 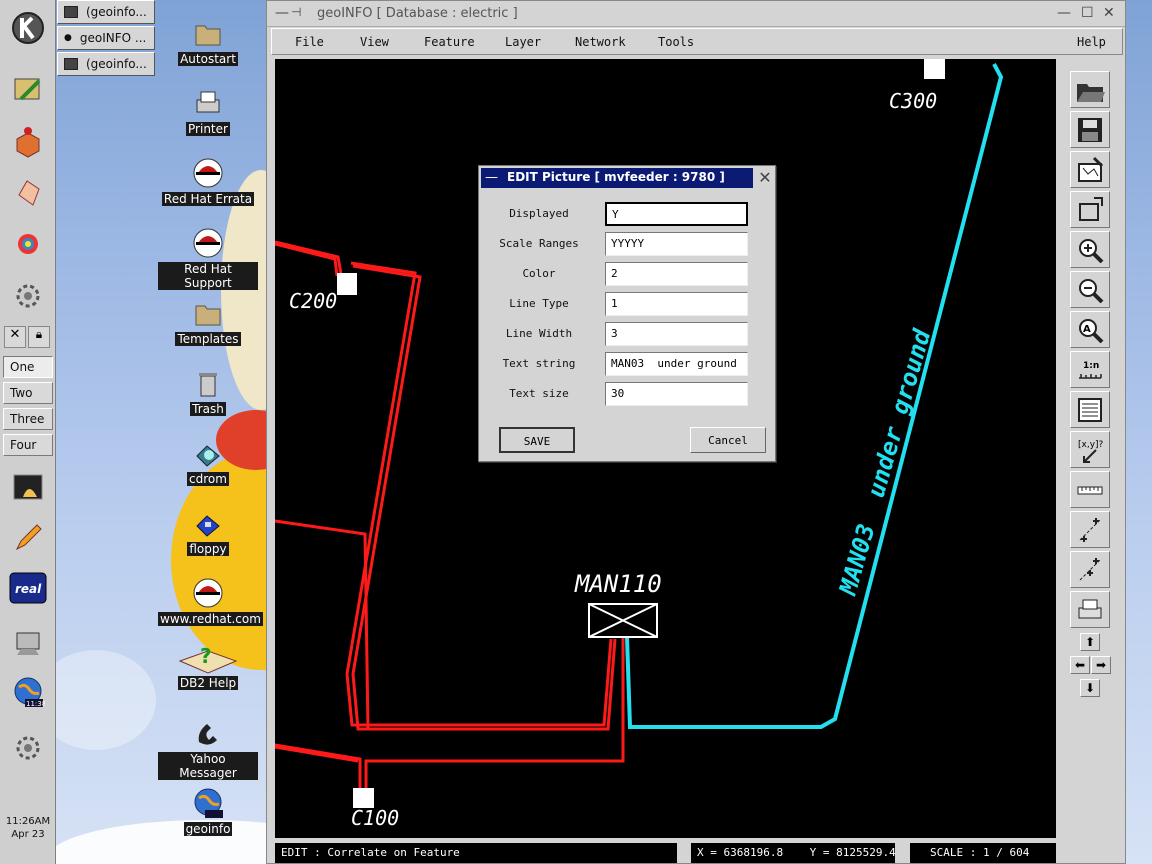 I want to click on icon-label: Red Hat Errata, so click(x=208, y=199).